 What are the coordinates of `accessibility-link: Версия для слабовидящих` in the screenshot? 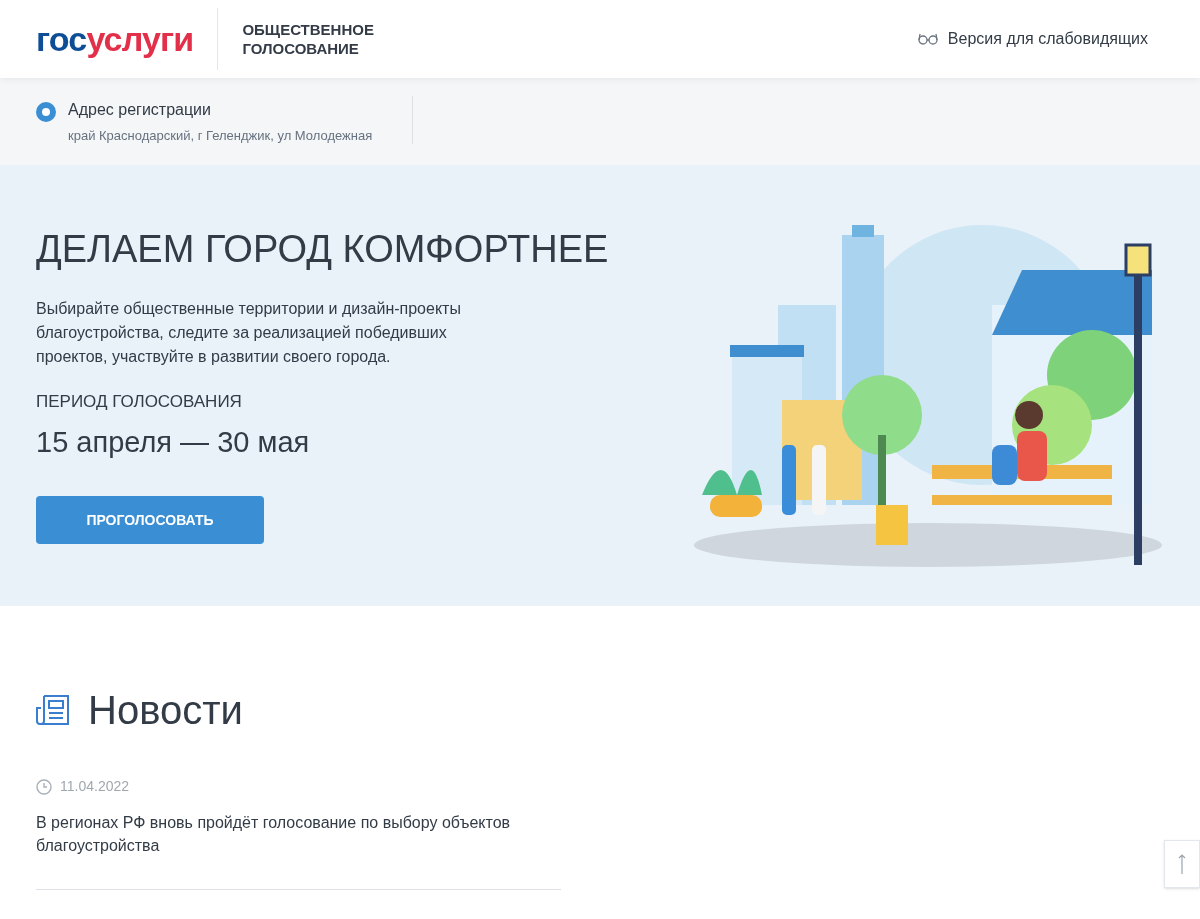 It's located at (1047, 39).